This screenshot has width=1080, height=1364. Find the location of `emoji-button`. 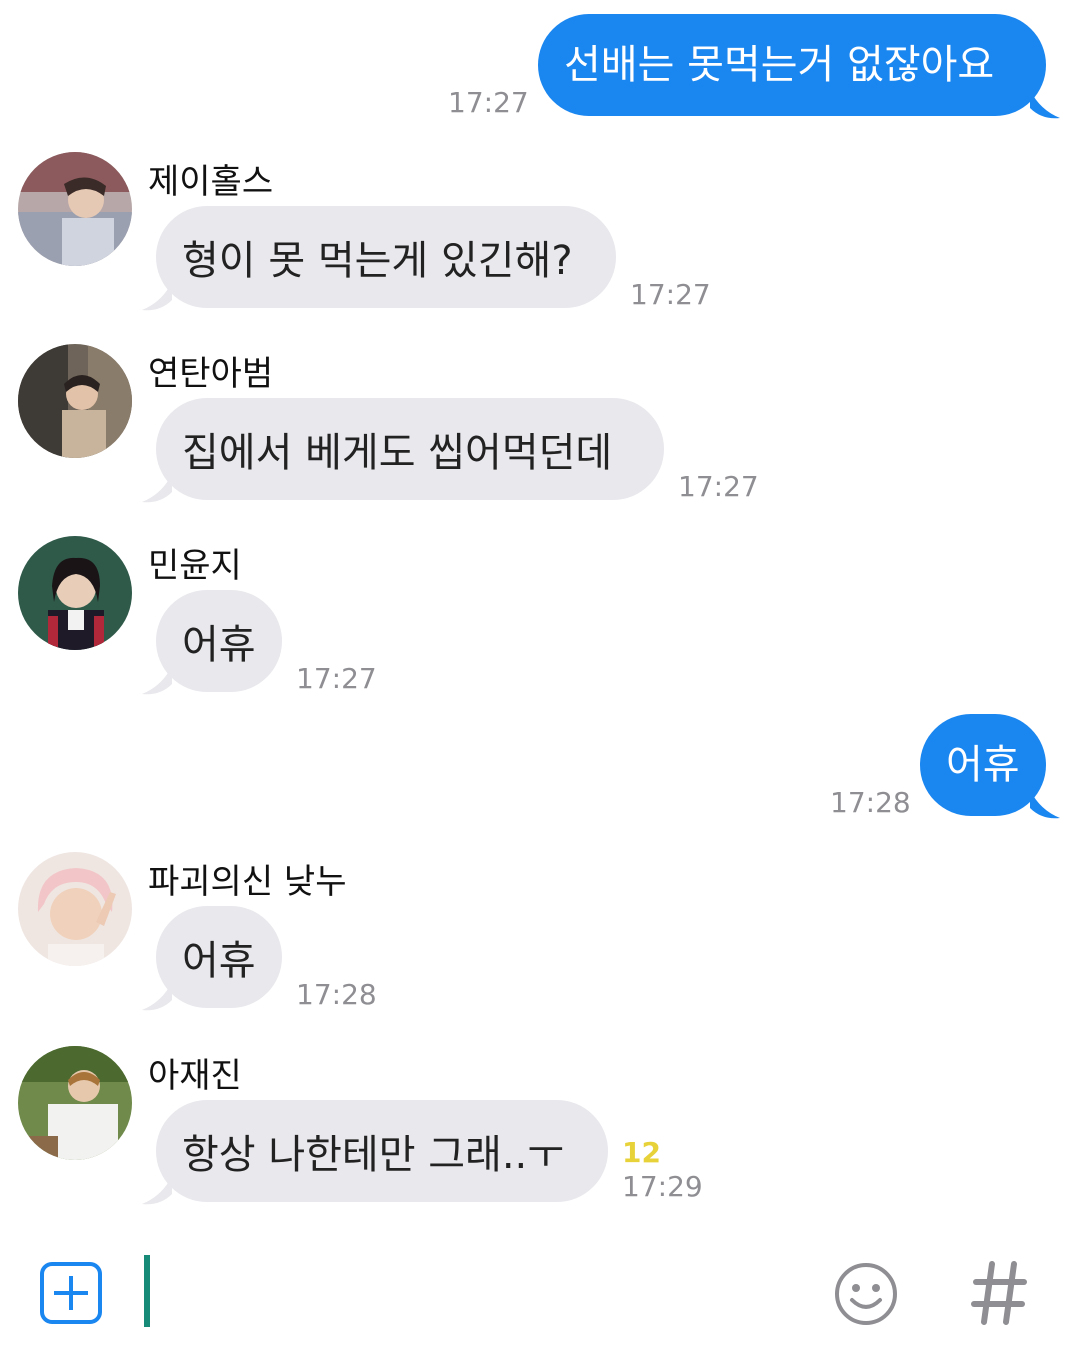

emoji-button is located at coordinates (866, 1294).